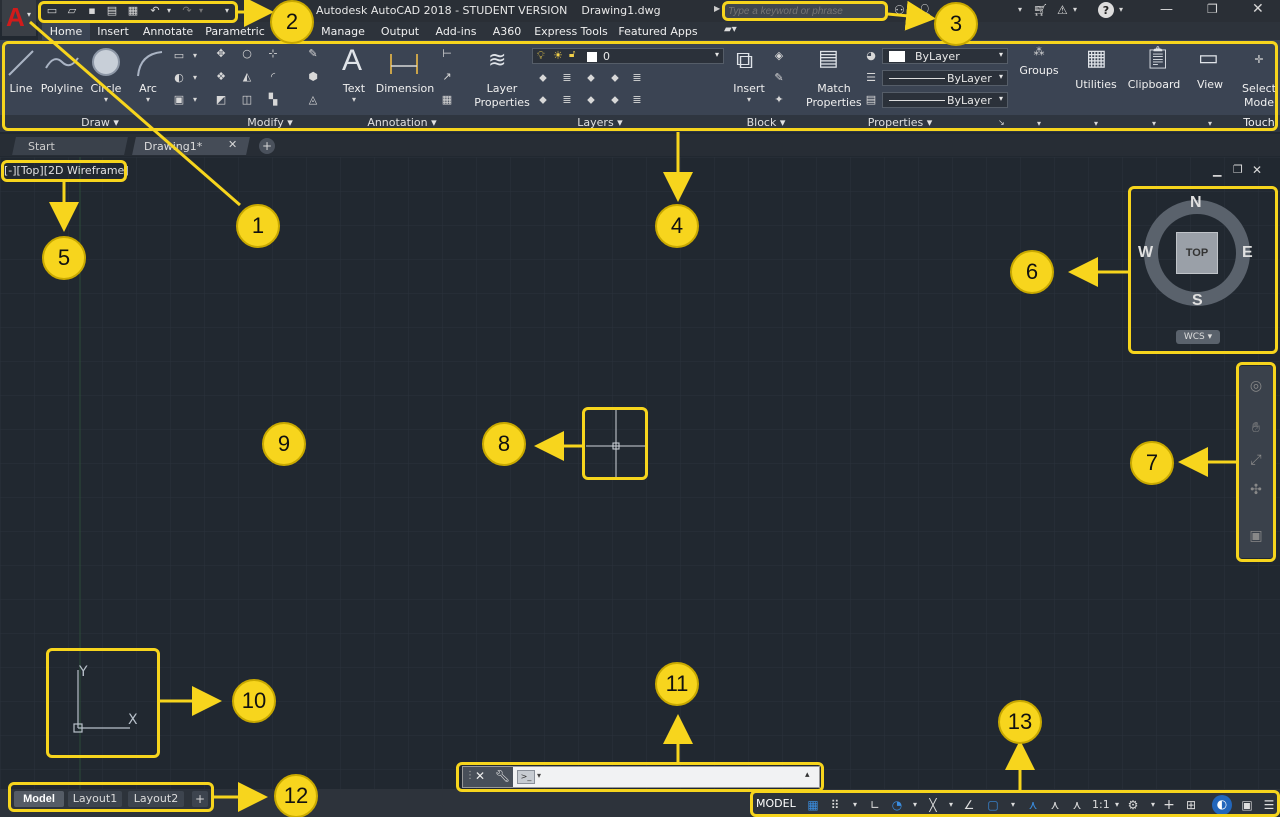 The image size is (1280, 817). What do you see at coordinates (504, 444) in the screenshot?
I see `callout-number-8: 8` at bounding box center [504, 444].